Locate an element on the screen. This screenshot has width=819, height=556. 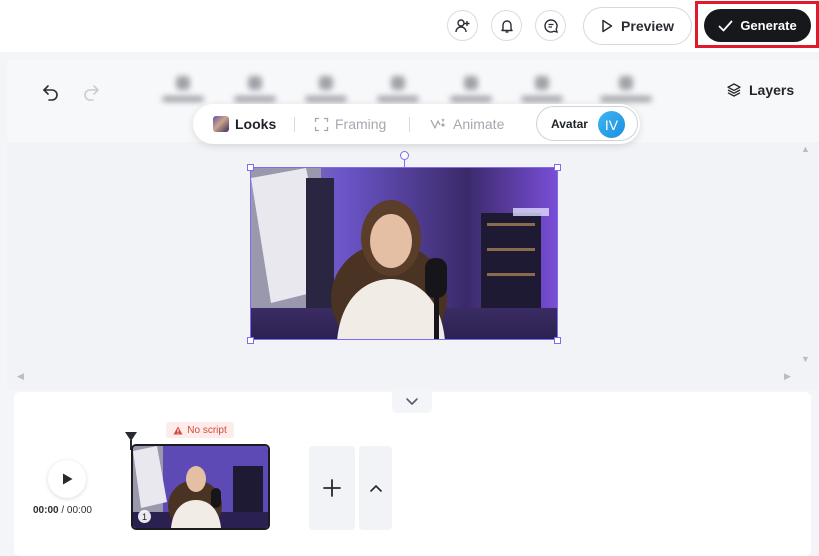
avatar-video-image is located at coordinates (404, 253).